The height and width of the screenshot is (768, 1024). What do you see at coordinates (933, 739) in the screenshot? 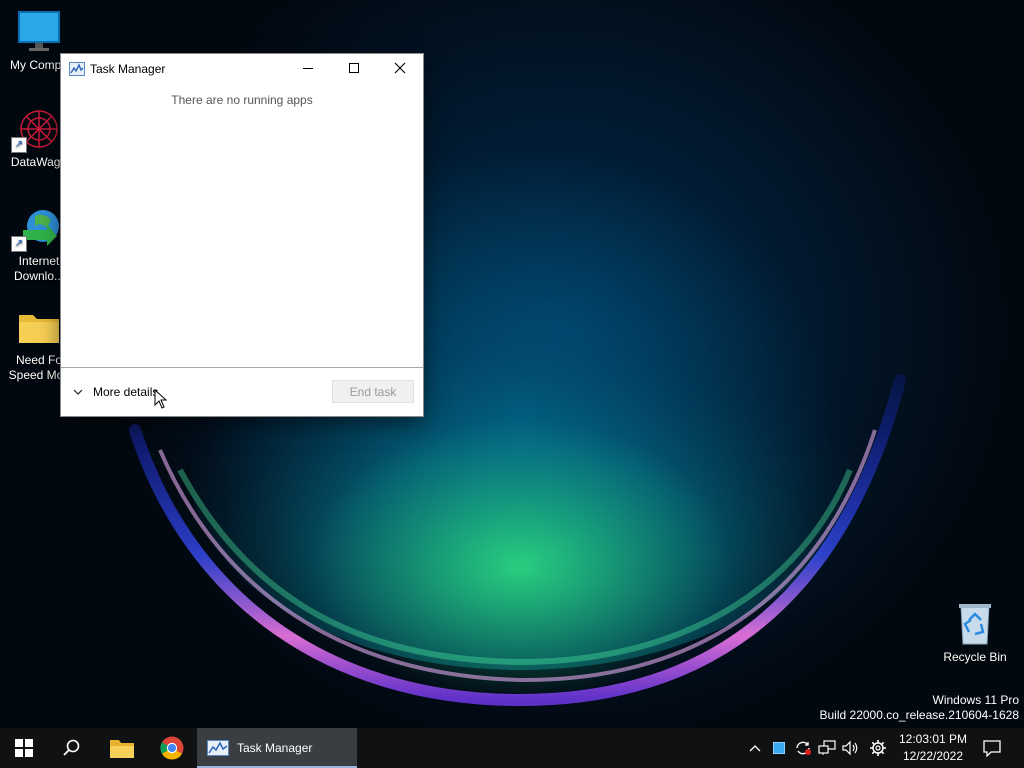
I see `clock-time: 12:03:01 PM` at bounding box center [933, 739].